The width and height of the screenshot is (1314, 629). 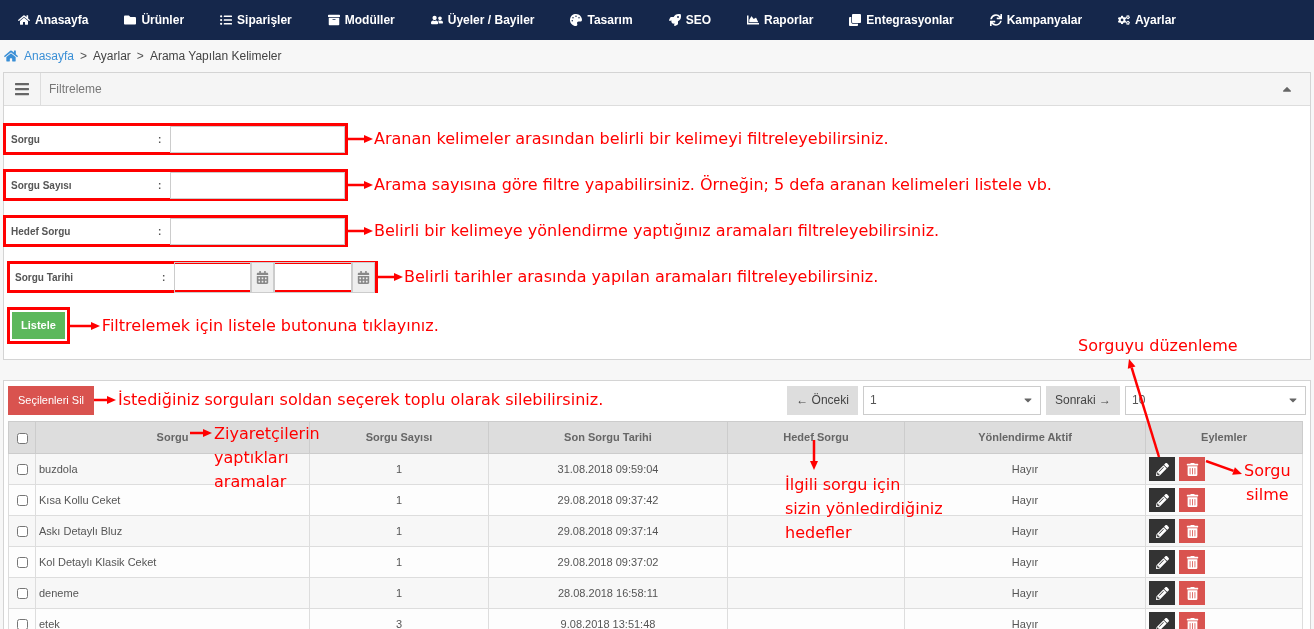 What do you see at coordinates (689, 20) in the screenshot?
I see `nav-link: SEO` at bounding box center [689, 20].